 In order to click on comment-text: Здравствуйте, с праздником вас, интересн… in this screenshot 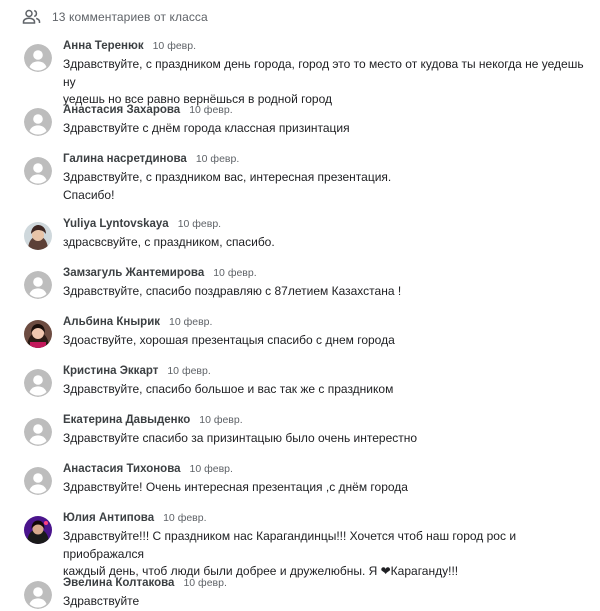, I will do `click(227, 186)`.